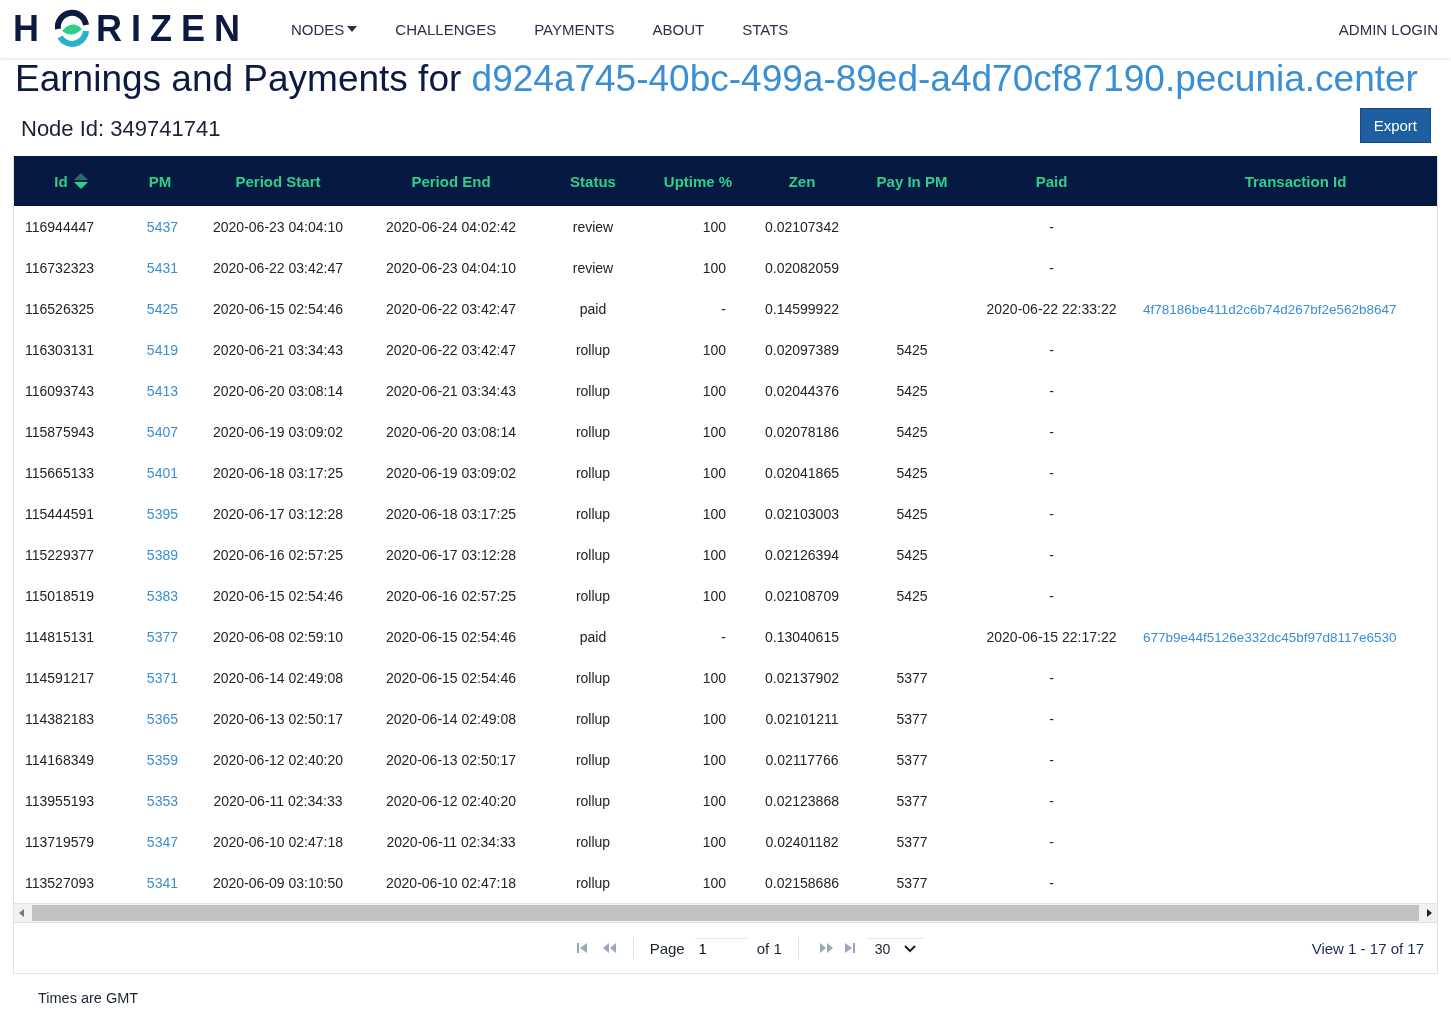 This screenshot has height=1021, width=1451. I want to click on pm-link: 5359, so click(162, 759).